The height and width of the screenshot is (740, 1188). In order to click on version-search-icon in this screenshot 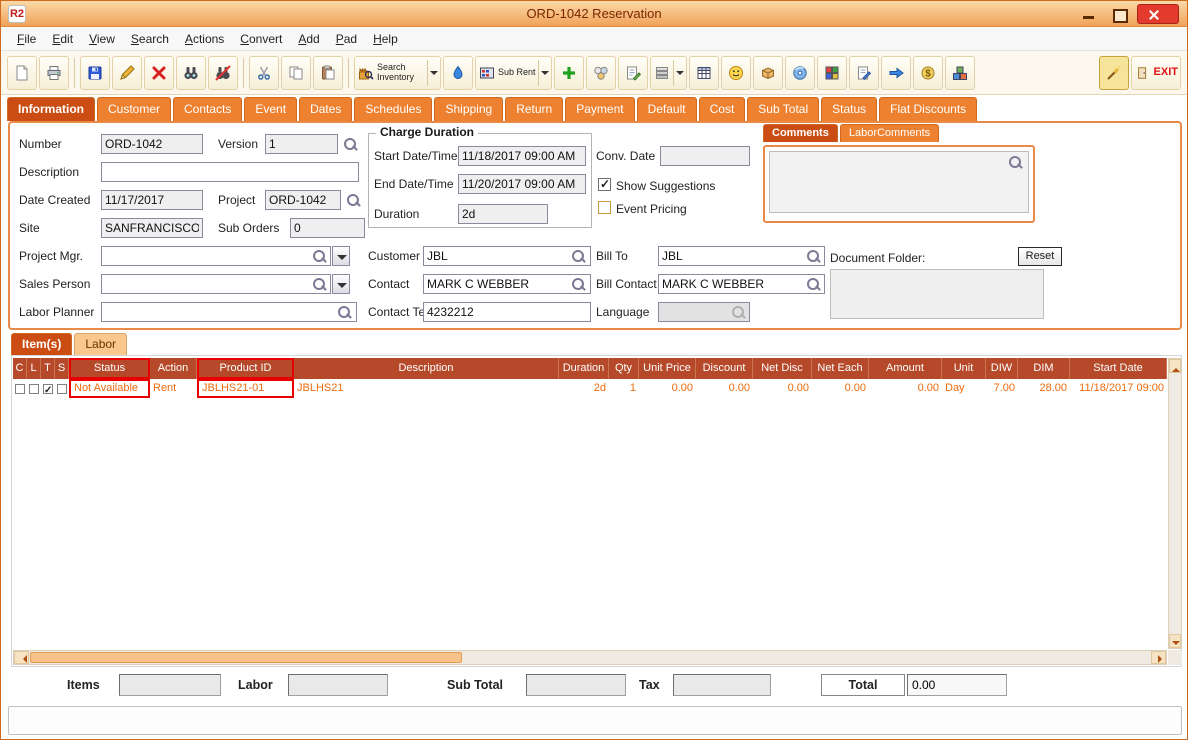, I will do `click(350, 144)`.